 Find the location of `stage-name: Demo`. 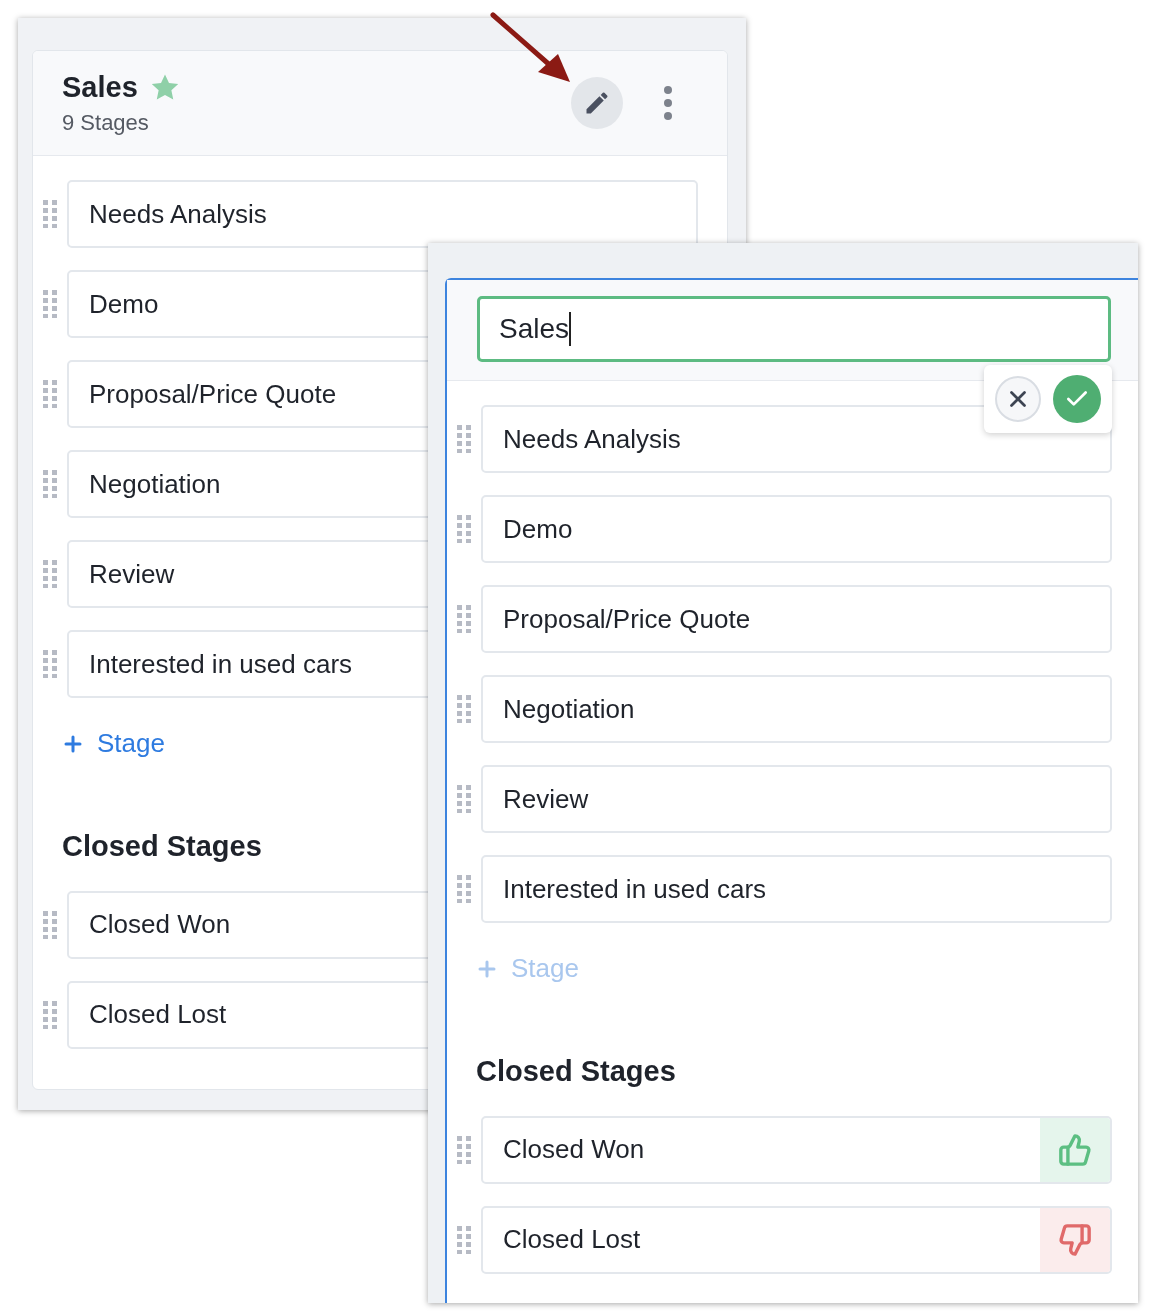

stage-name: Demo is located at coordinates (124, 304).